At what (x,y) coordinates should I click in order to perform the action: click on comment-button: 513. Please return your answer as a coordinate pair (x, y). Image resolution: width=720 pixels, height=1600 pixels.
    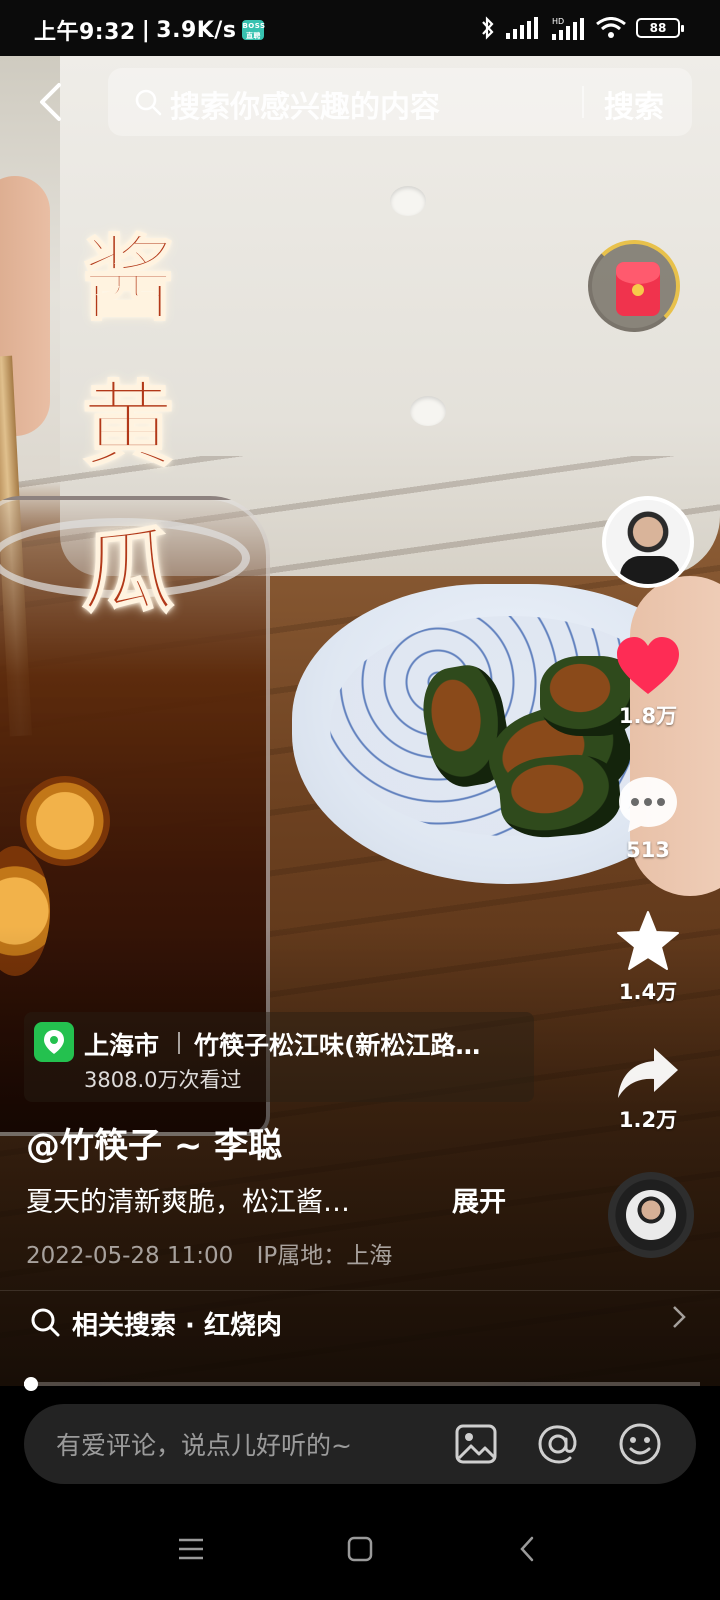
    Looking at the image, I should click on (648, 818).